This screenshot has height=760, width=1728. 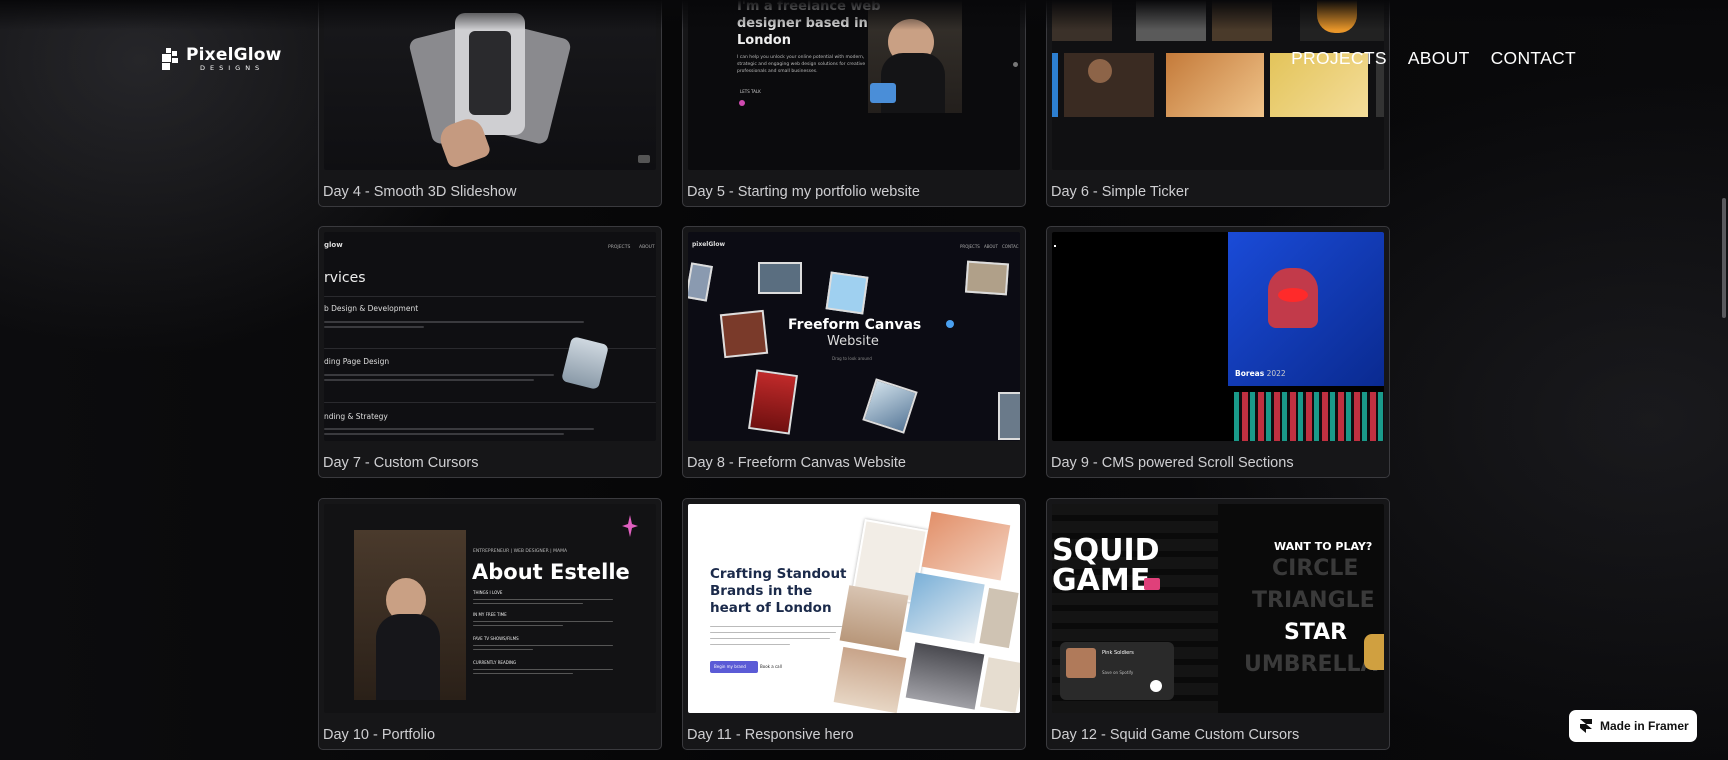 I want to click on project-title: Day 11 - Responsive hero, so click(x=770, y=735).